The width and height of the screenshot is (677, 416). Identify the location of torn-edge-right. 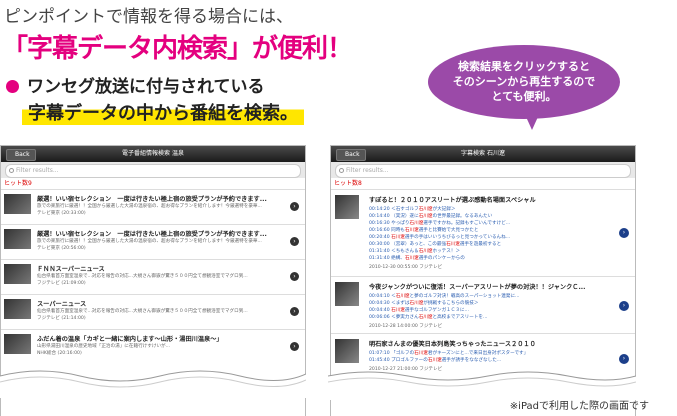
(482, 385).